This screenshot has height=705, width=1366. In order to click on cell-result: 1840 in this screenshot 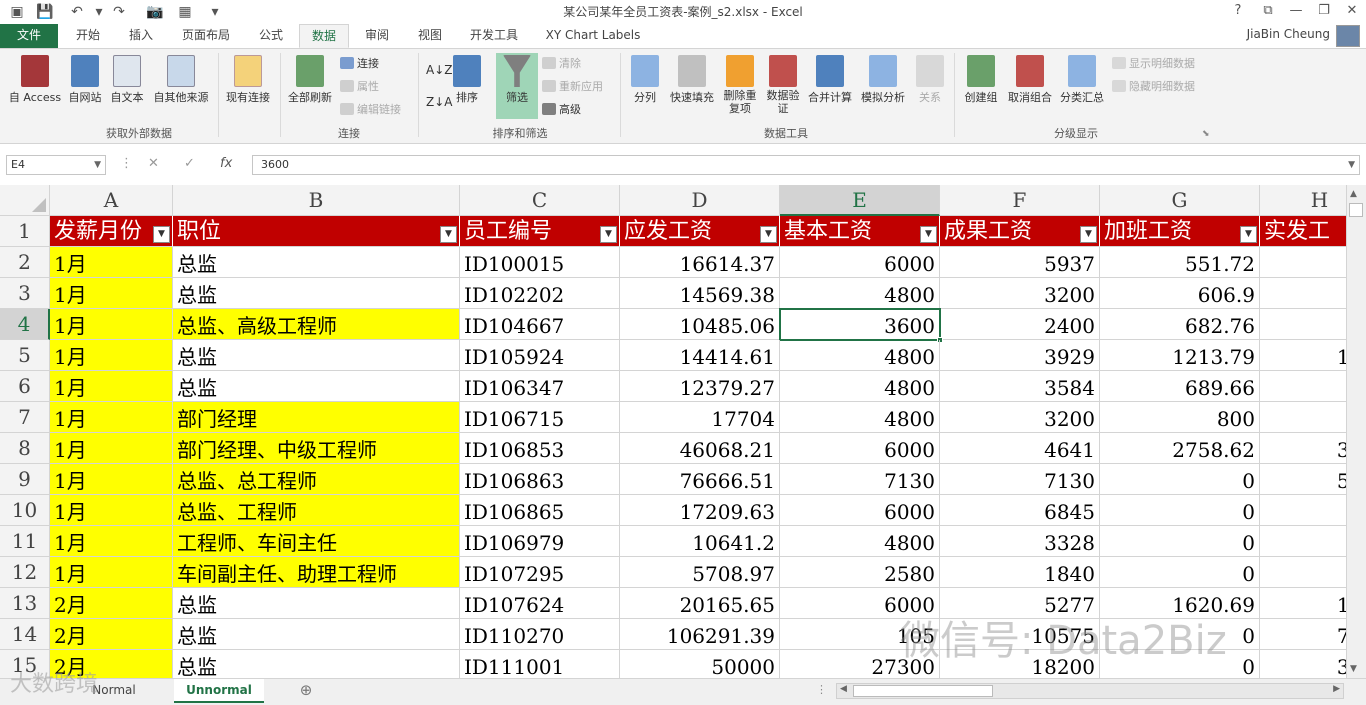, I will do `click(1020, 572)`.